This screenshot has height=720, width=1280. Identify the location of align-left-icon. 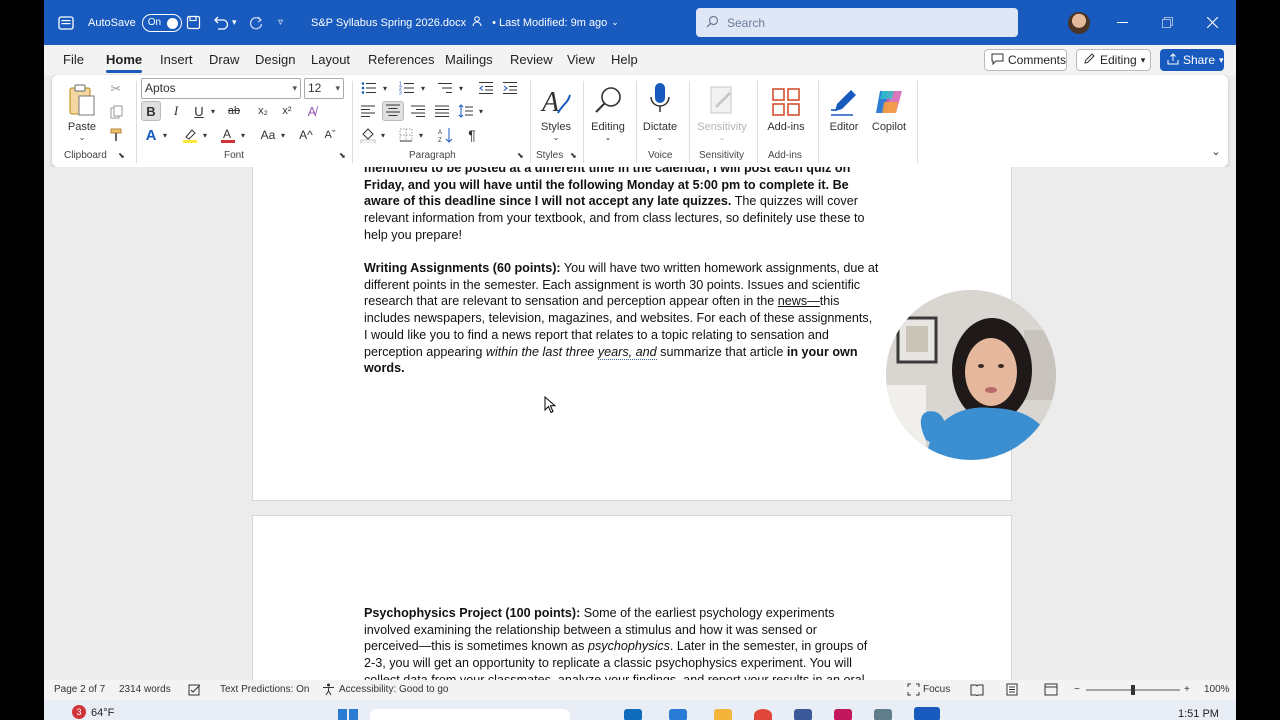
(368, 111).